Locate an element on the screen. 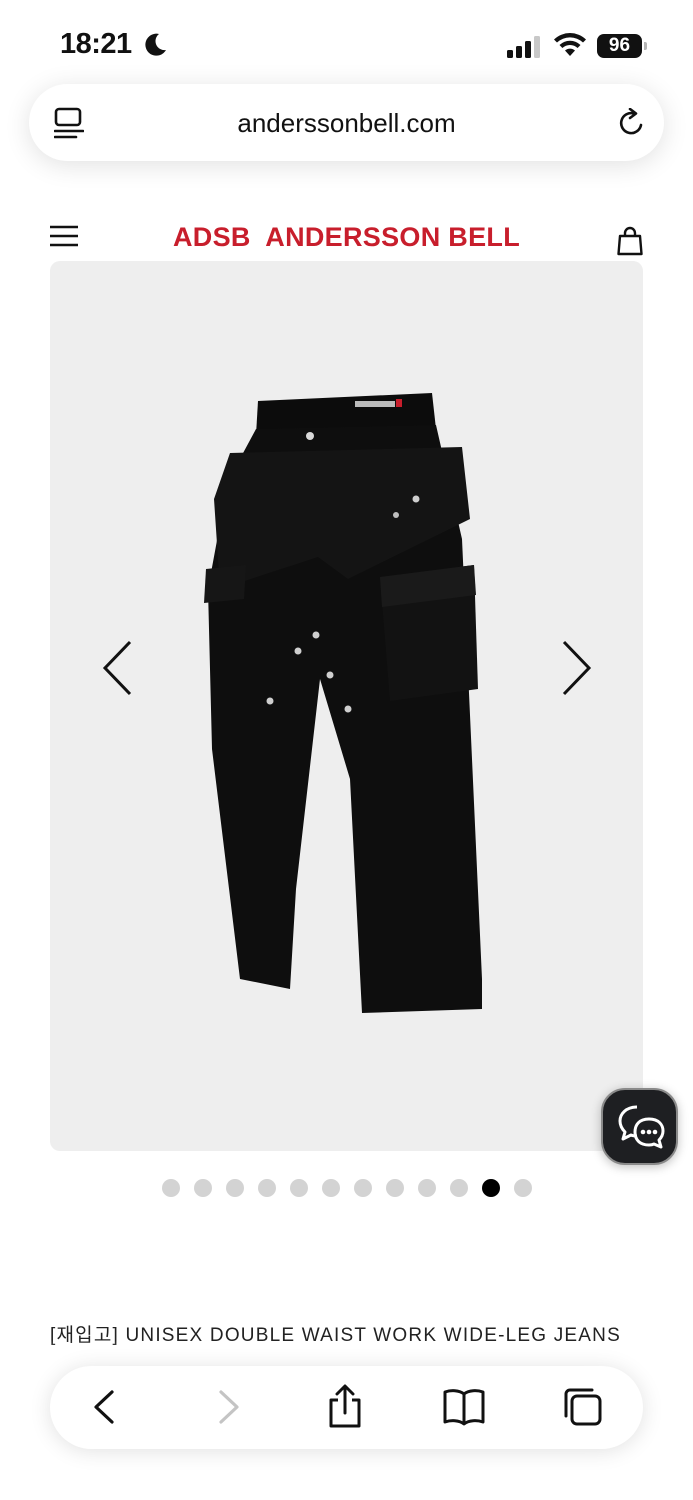  forward-button is located at coordinates (228, 1407).